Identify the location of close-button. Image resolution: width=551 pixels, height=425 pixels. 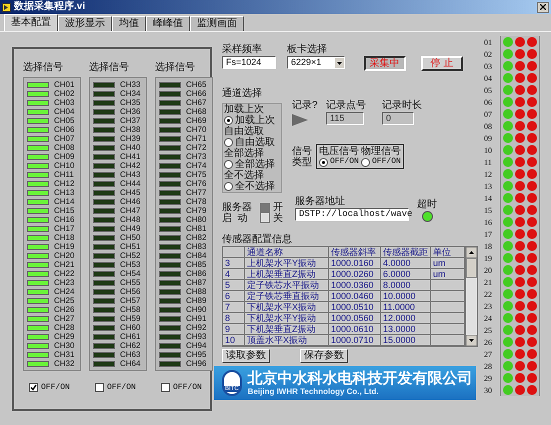
(543, 7).